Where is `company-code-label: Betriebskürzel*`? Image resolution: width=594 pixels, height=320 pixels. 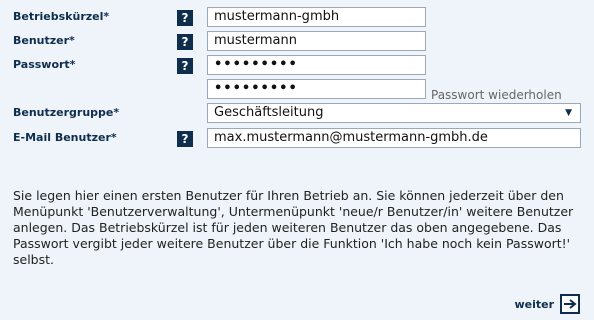
company-code-label: Betriebskürzel* is located at coordinates (61, 16).